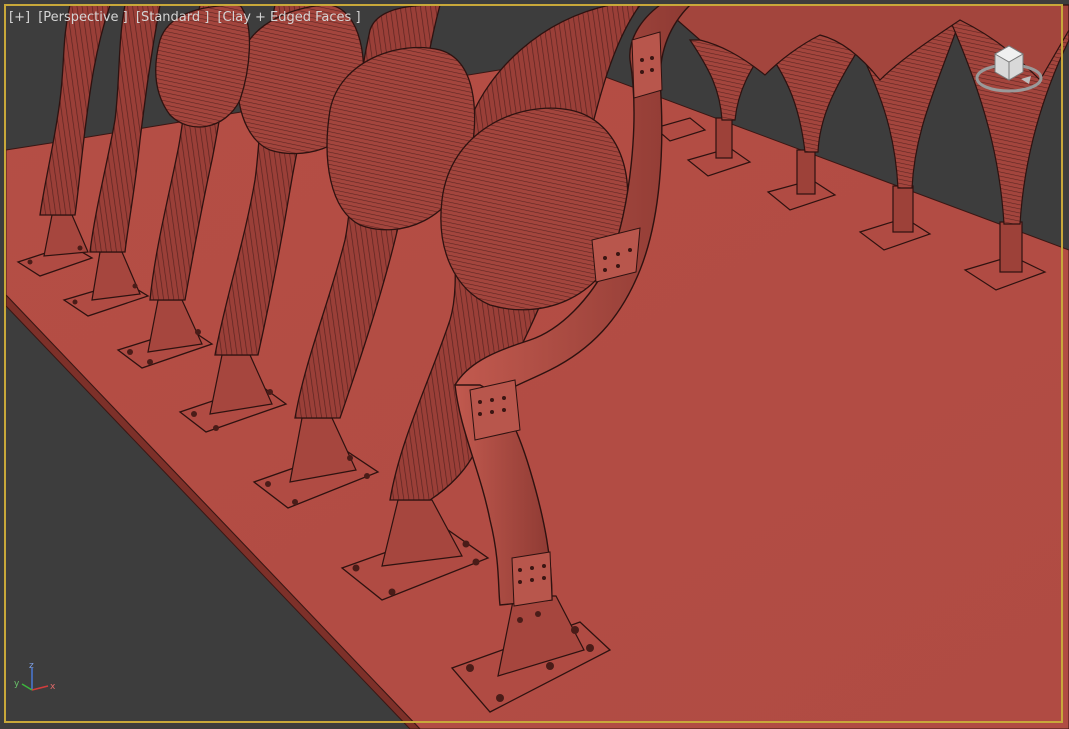  I want to click on viewport-shading-preset-menu: [Standard ], so click(172, 17).